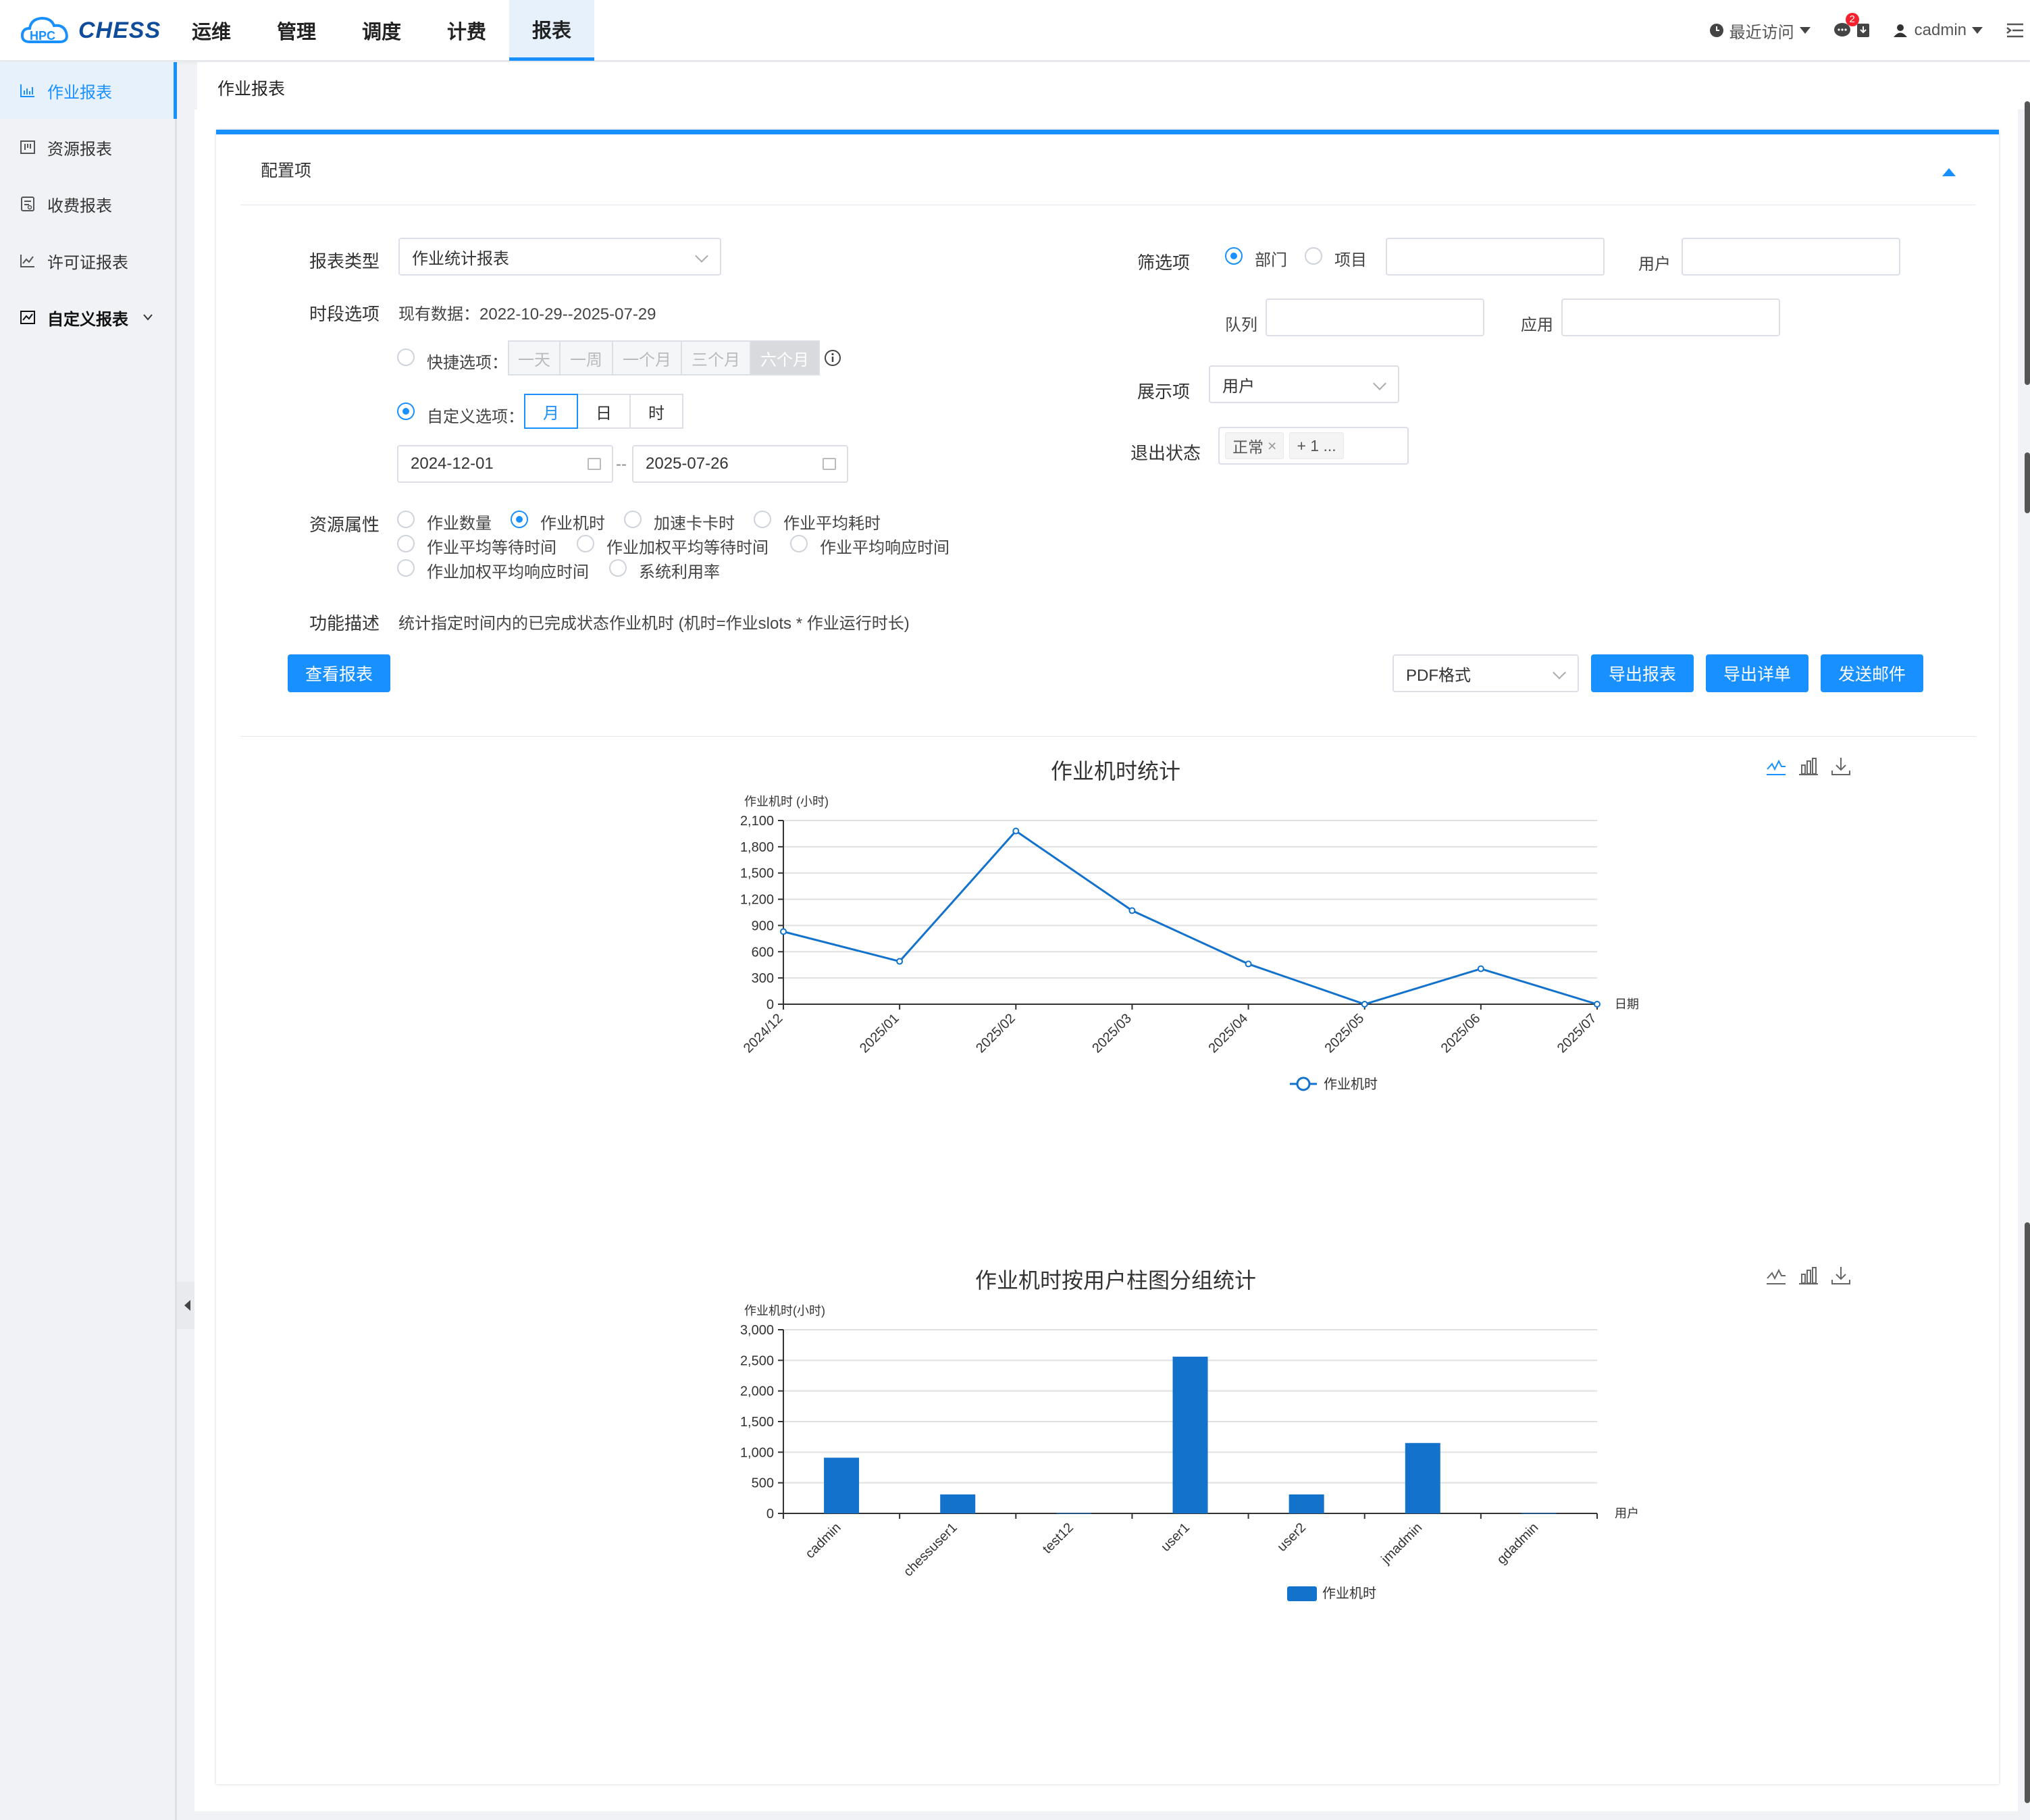 The height and width of the screenshot is (1820, 2030). Describe the element at coordinates (1949, 172) in the screenshot. I see `collapse-up-icon` at that location.